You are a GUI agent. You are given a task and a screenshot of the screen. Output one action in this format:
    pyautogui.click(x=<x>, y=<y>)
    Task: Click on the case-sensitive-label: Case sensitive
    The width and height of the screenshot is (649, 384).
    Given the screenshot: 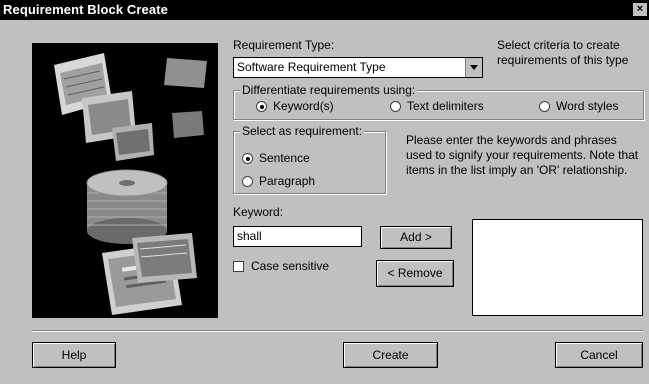 What is the action you would take?
    pyautogui.click(x=290, y=266)
    